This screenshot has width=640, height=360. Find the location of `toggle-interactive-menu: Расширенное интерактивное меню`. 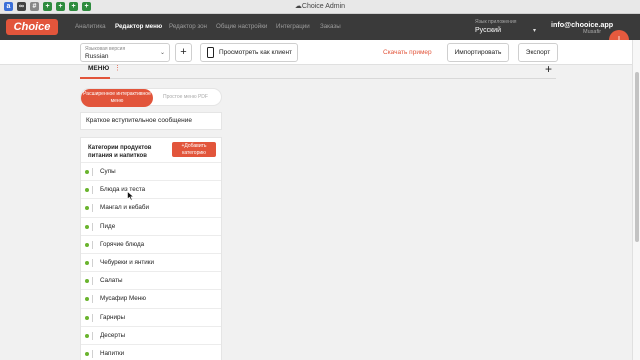

toggle-interactive-menu: Расширенное интерактивное меню is located at coordinates (117, 98).